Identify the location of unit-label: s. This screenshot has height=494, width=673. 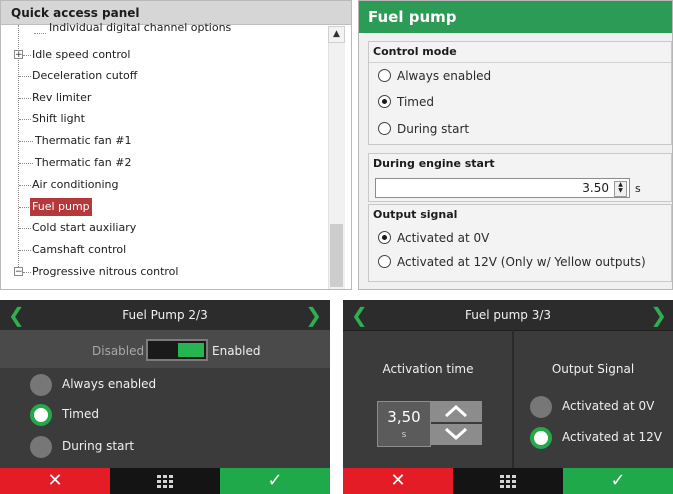
(638, 188).